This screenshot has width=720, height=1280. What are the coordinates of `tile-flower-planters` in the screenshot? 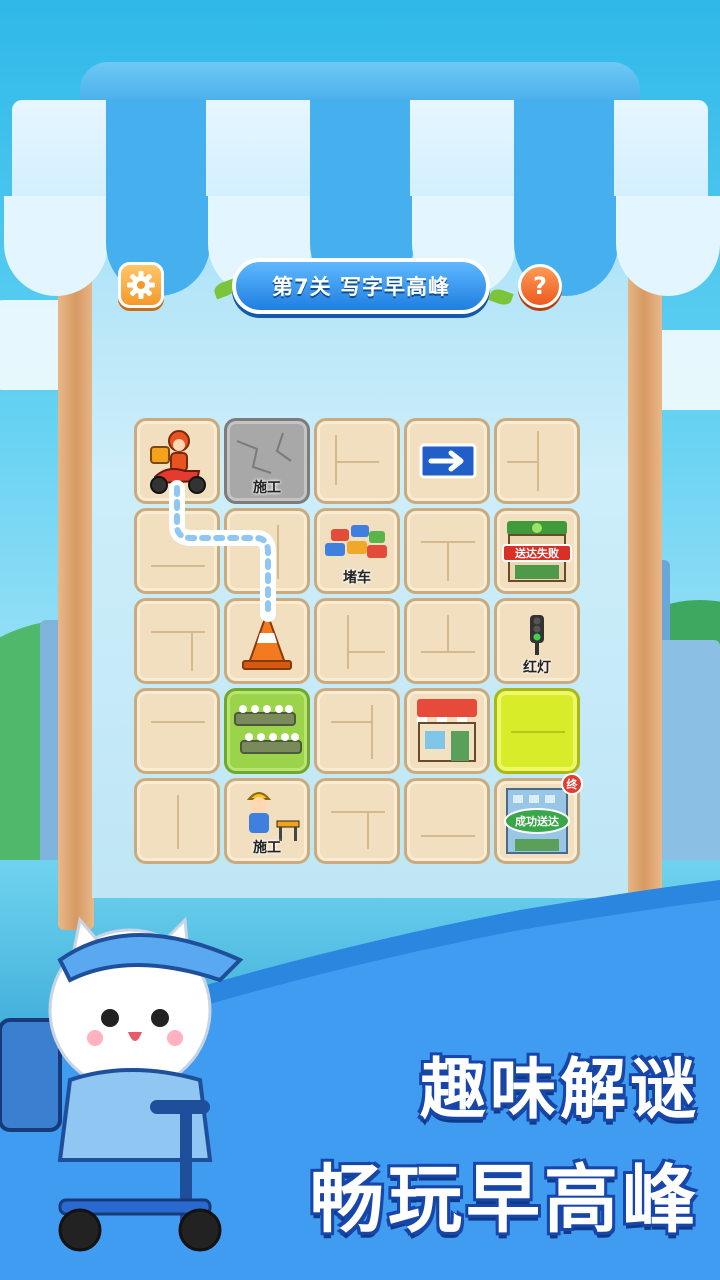 It's located at (267, 731).